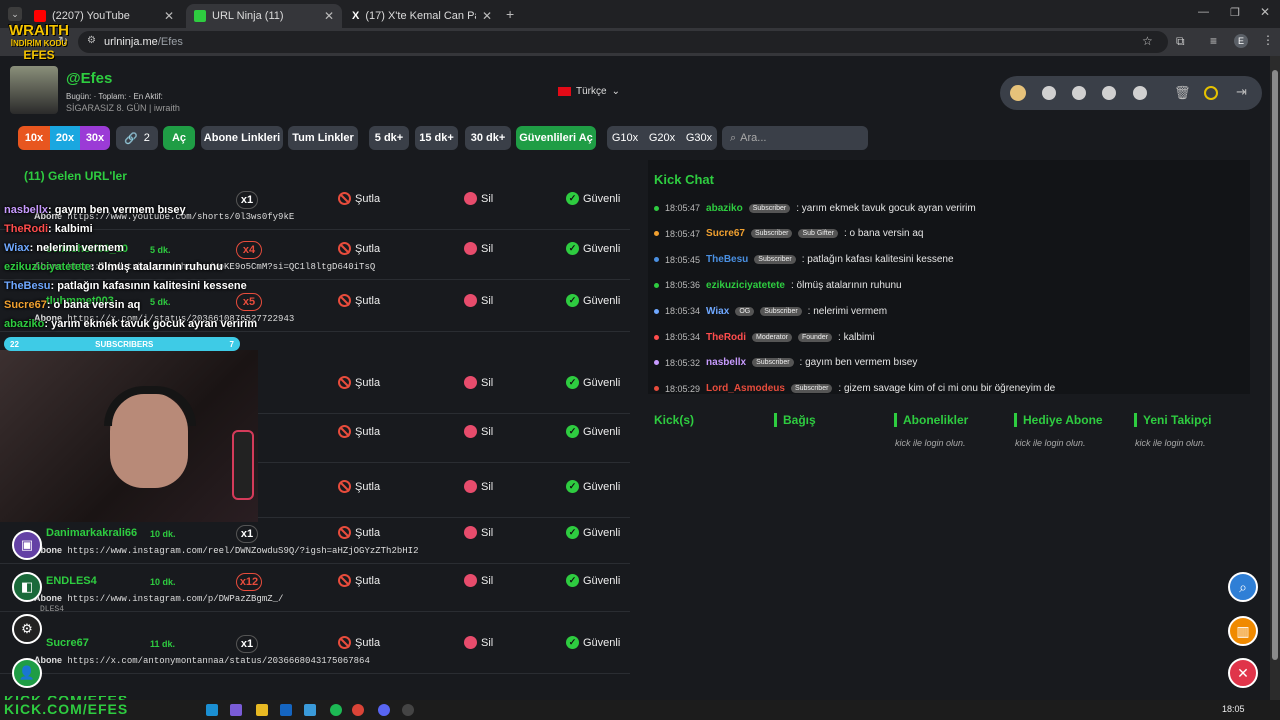 This screenshot has width=1280, height=720. Describe the element at coordinates (1109, 93) in the screenshot. I see `profile-icon` at that location.